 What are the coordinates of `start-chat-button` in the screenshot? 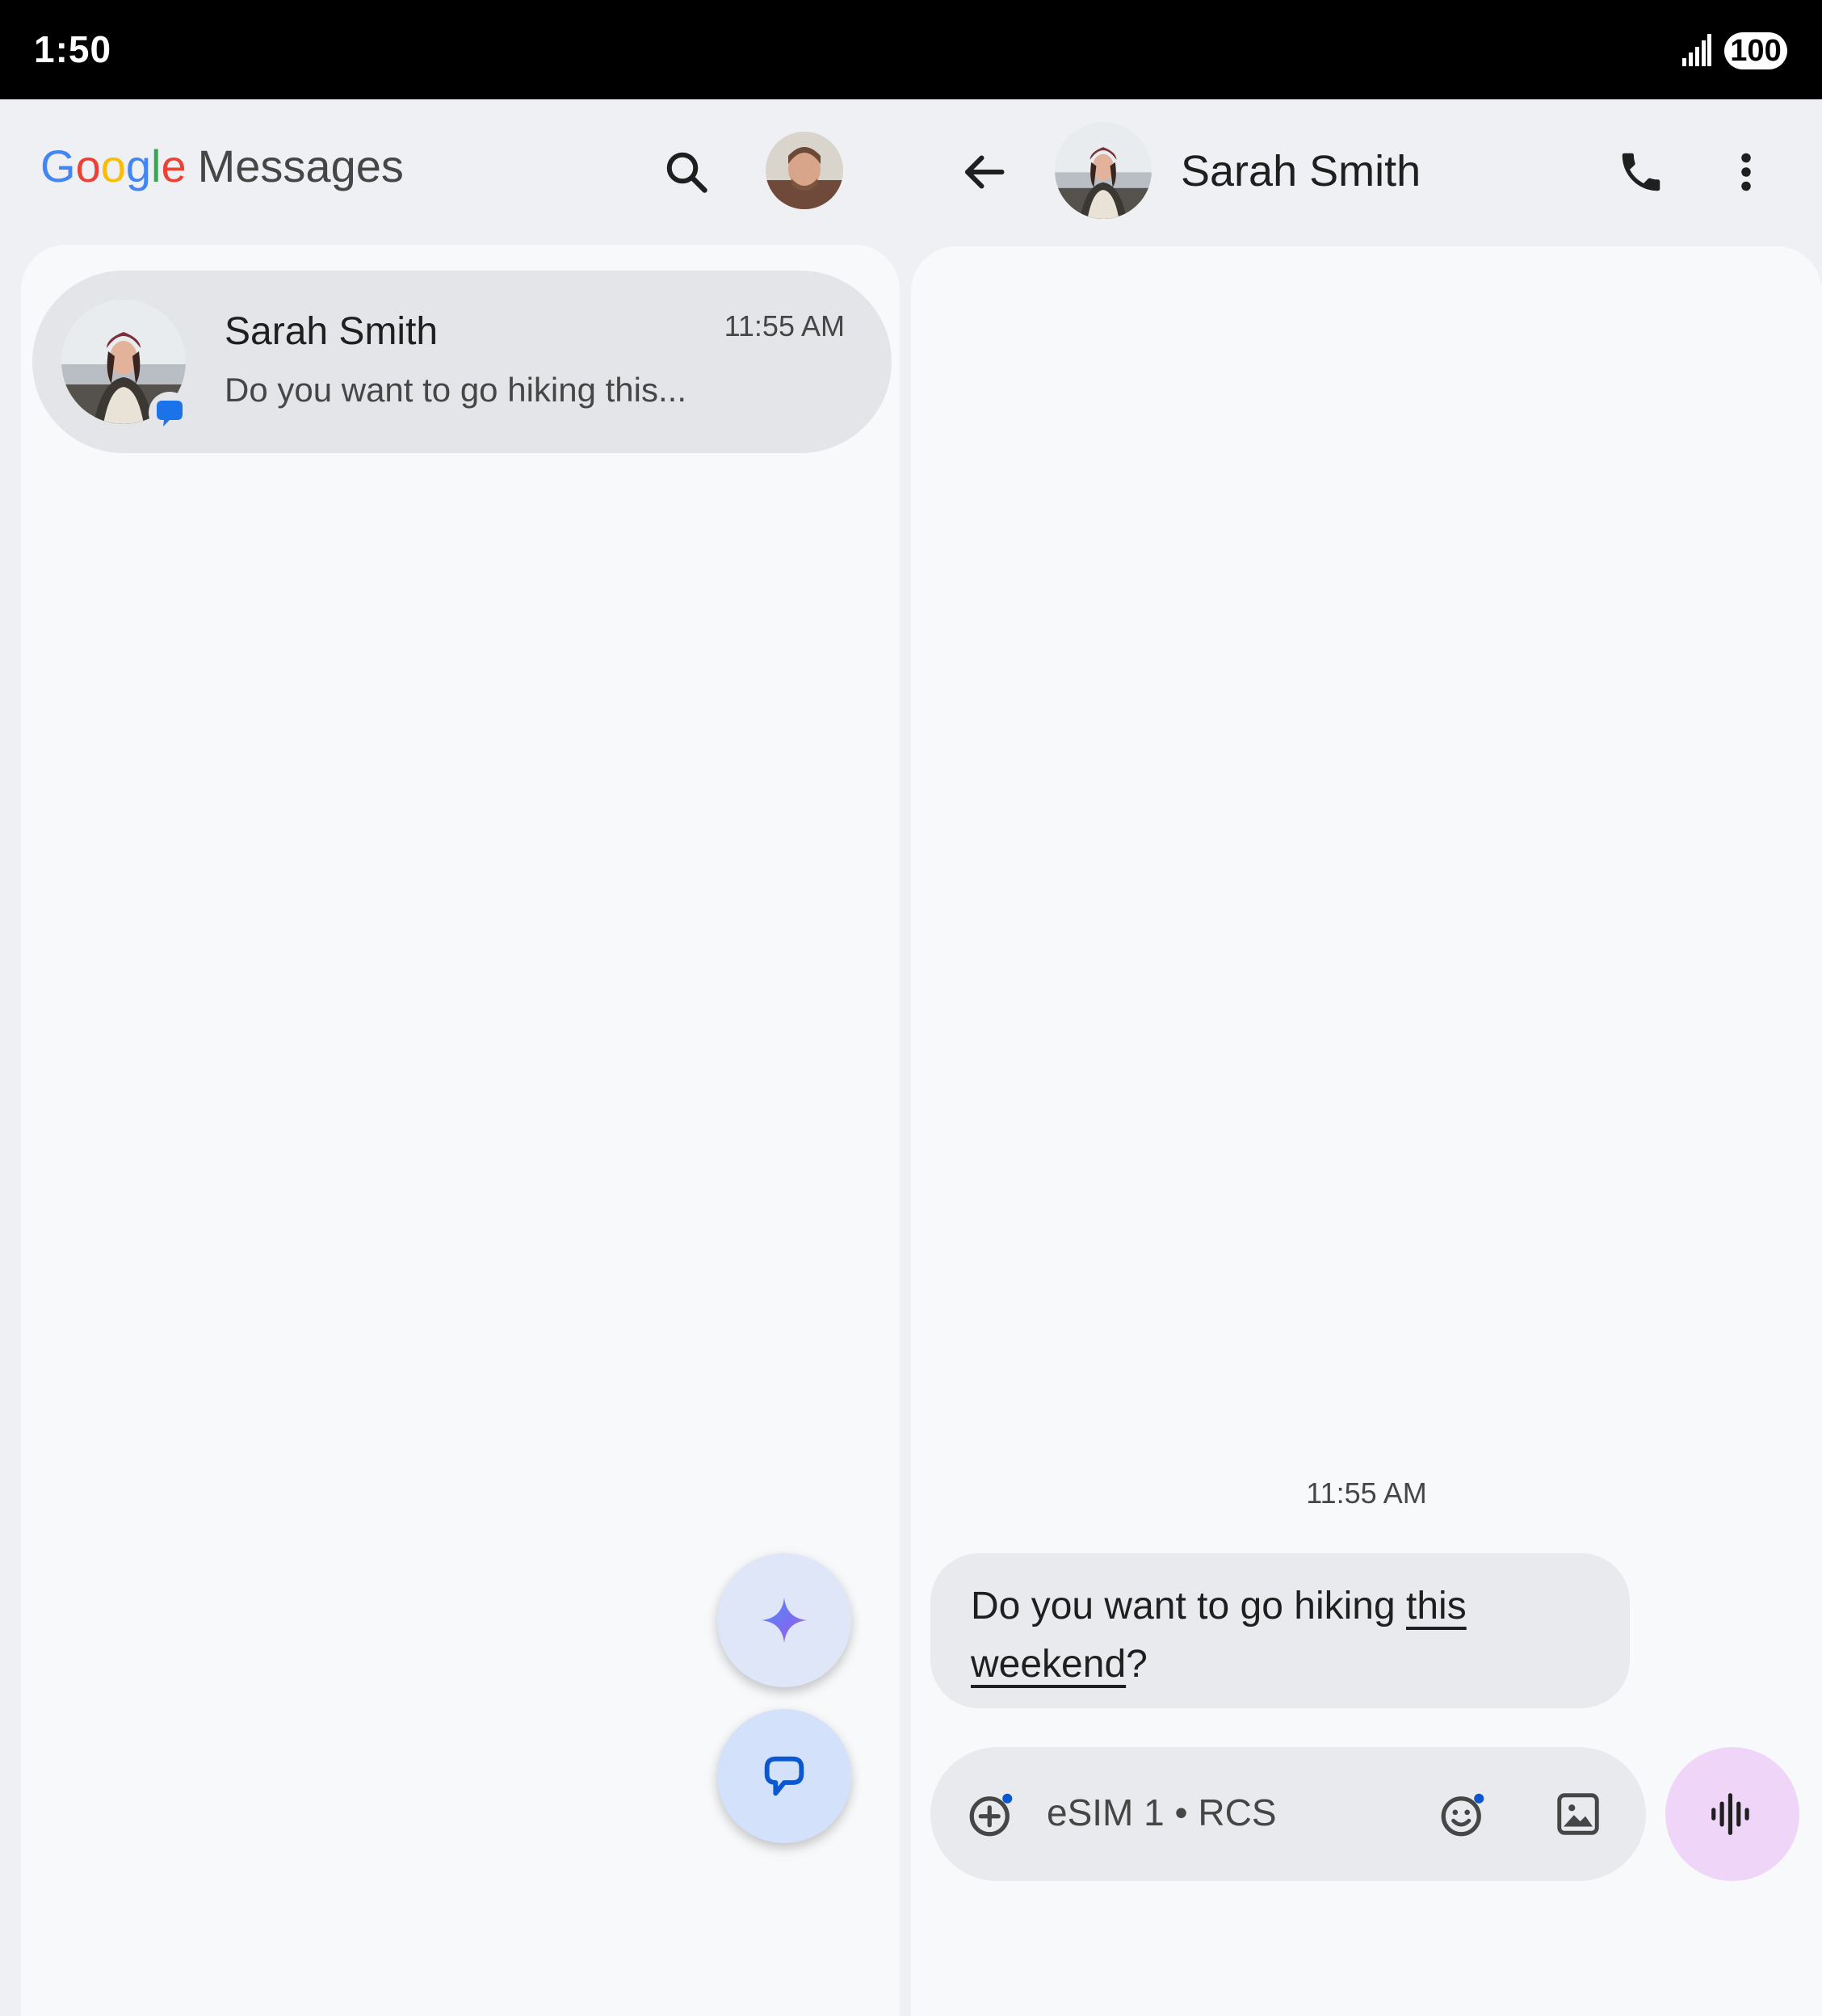 It's located at (784, 1776).